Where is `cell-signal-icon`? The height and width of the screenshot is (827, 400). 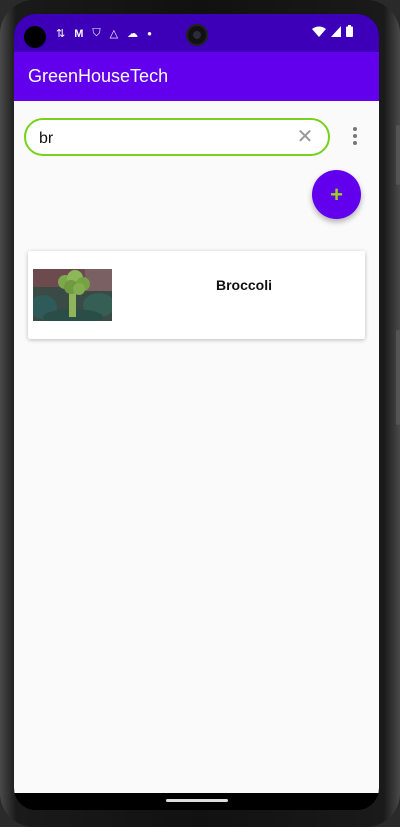 cell-signal-icon is located at coordinates (336, 31).